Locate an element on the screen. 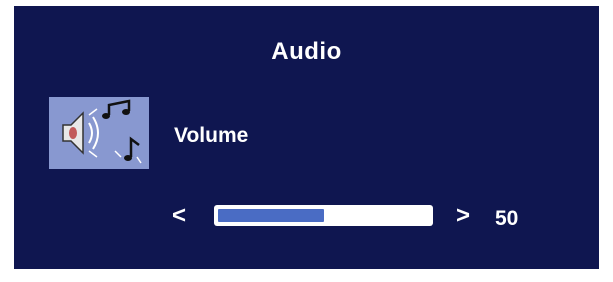 Image resolution: width=613 pixels, height=282 pixels. speaker-music-icon is located at coordinates (99, 133).